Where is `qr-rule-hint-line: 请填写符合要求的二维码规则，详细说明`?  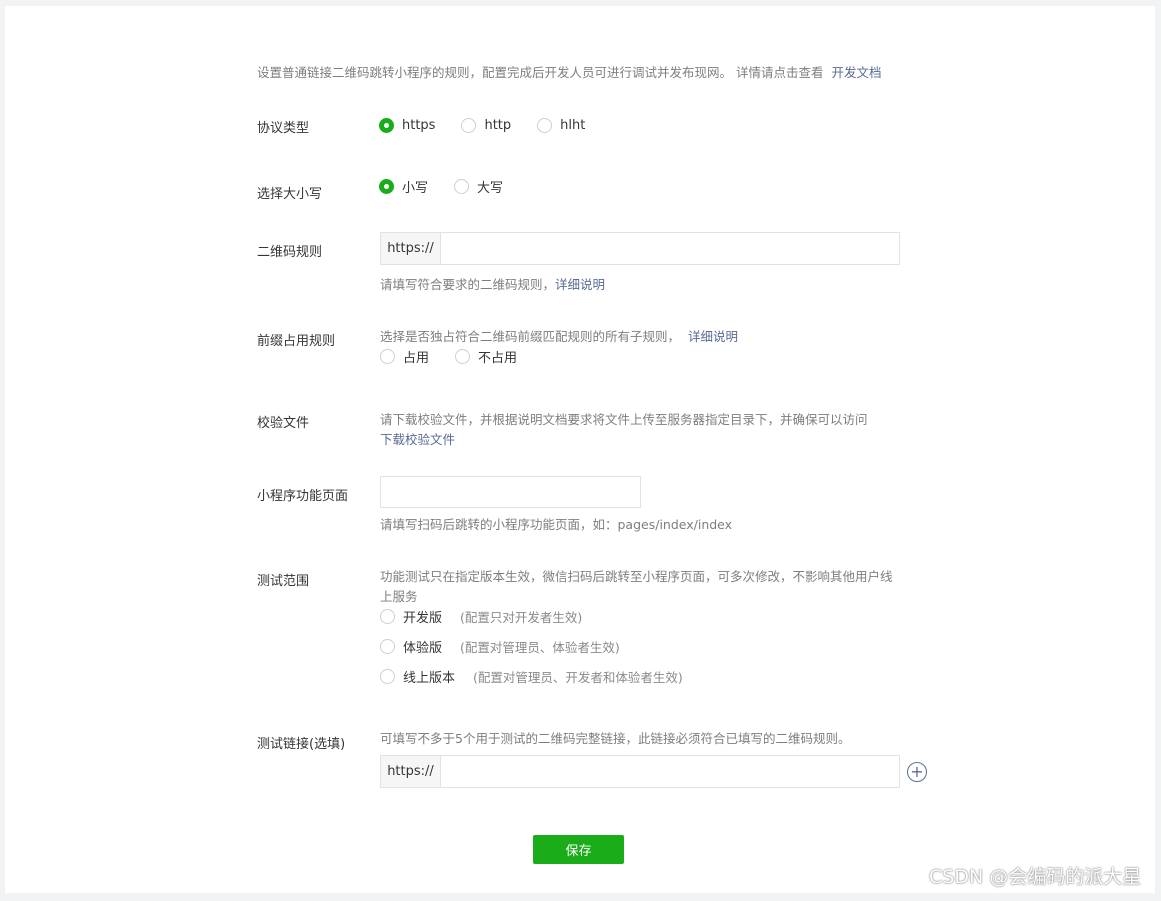 qr-rule-hint-line: 请填写符合要求的二维码规则，详细说明 is located at coordinates (492, 283).